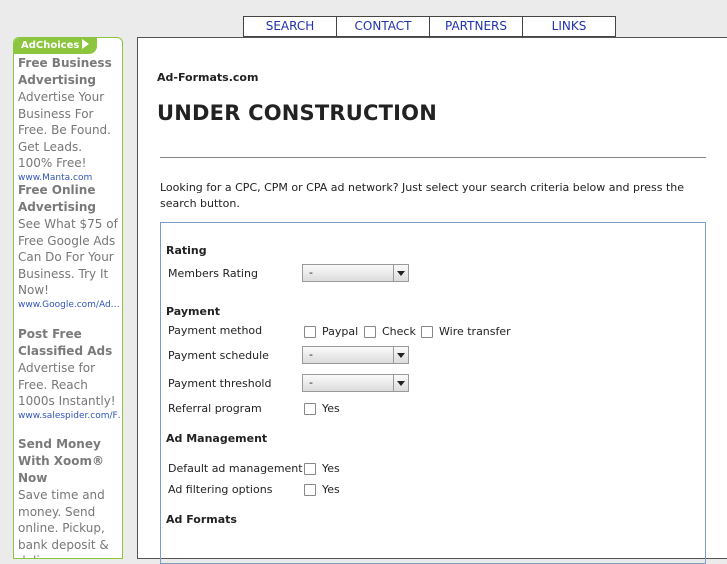 Image resolution: width=727 pixels, height=564 pixels. What do you see at coordinates (382, 26) in the screenshot?
I see `nav-contact: CONTACT` at bounding box center [382, 26].